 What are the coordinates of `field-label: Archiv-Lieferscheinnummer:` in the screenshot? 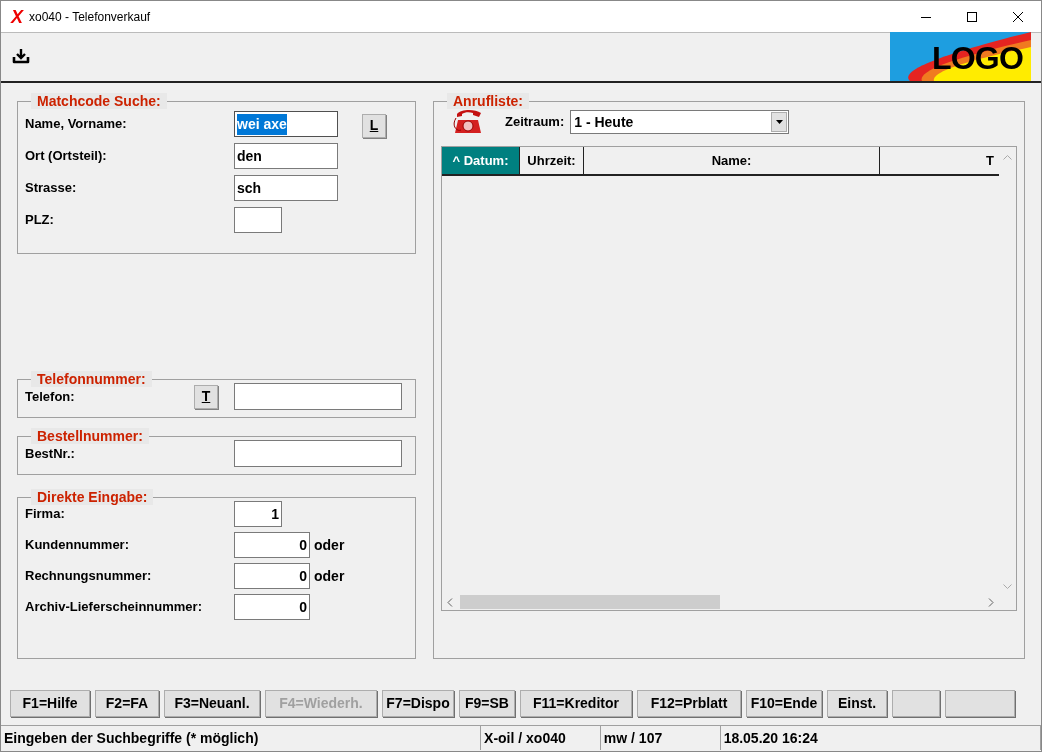 It's located at (114, 607).